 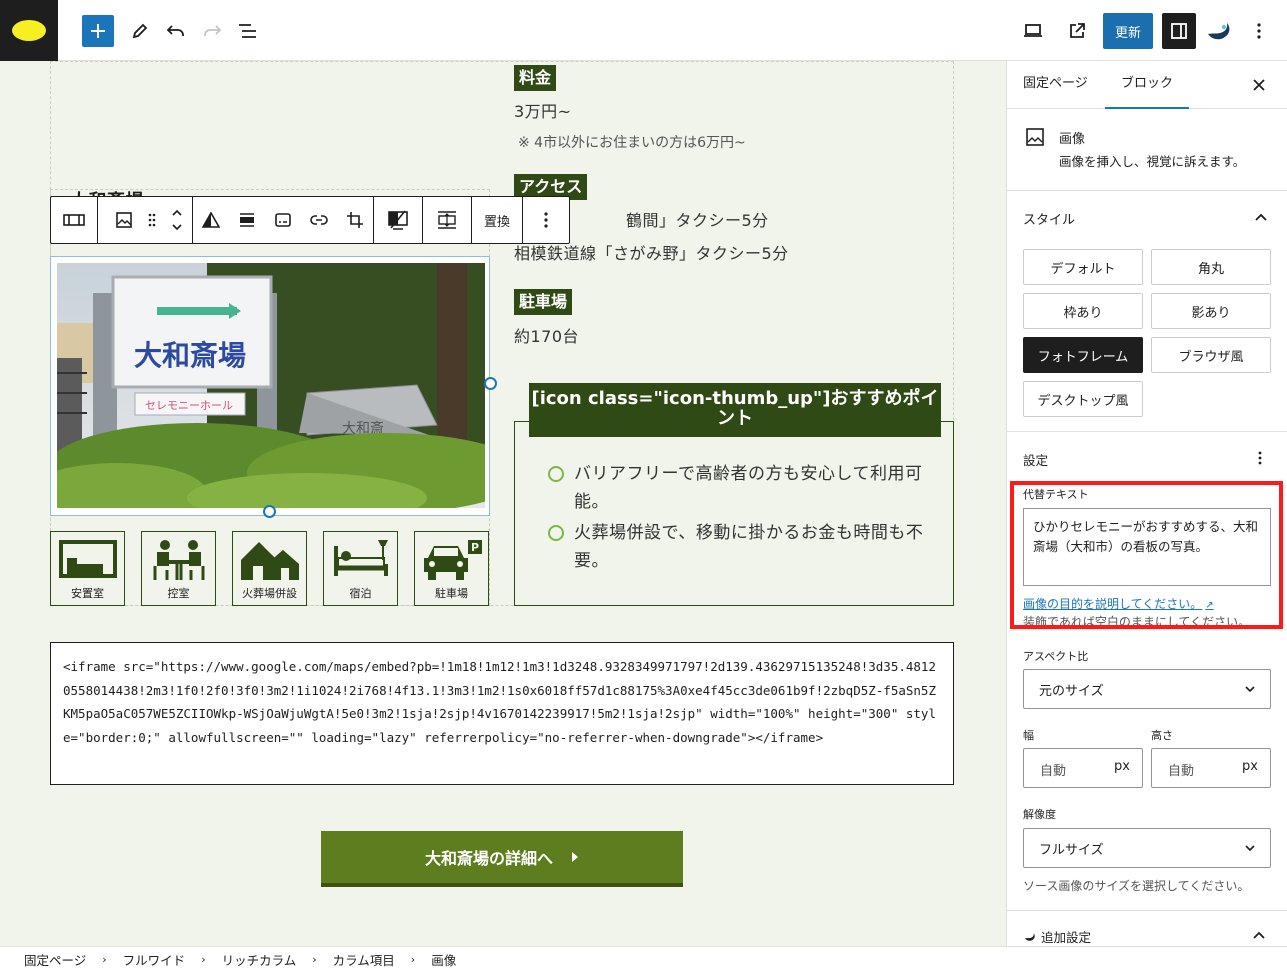 I want to click on svg-text: P, so click(x=475, y=547).